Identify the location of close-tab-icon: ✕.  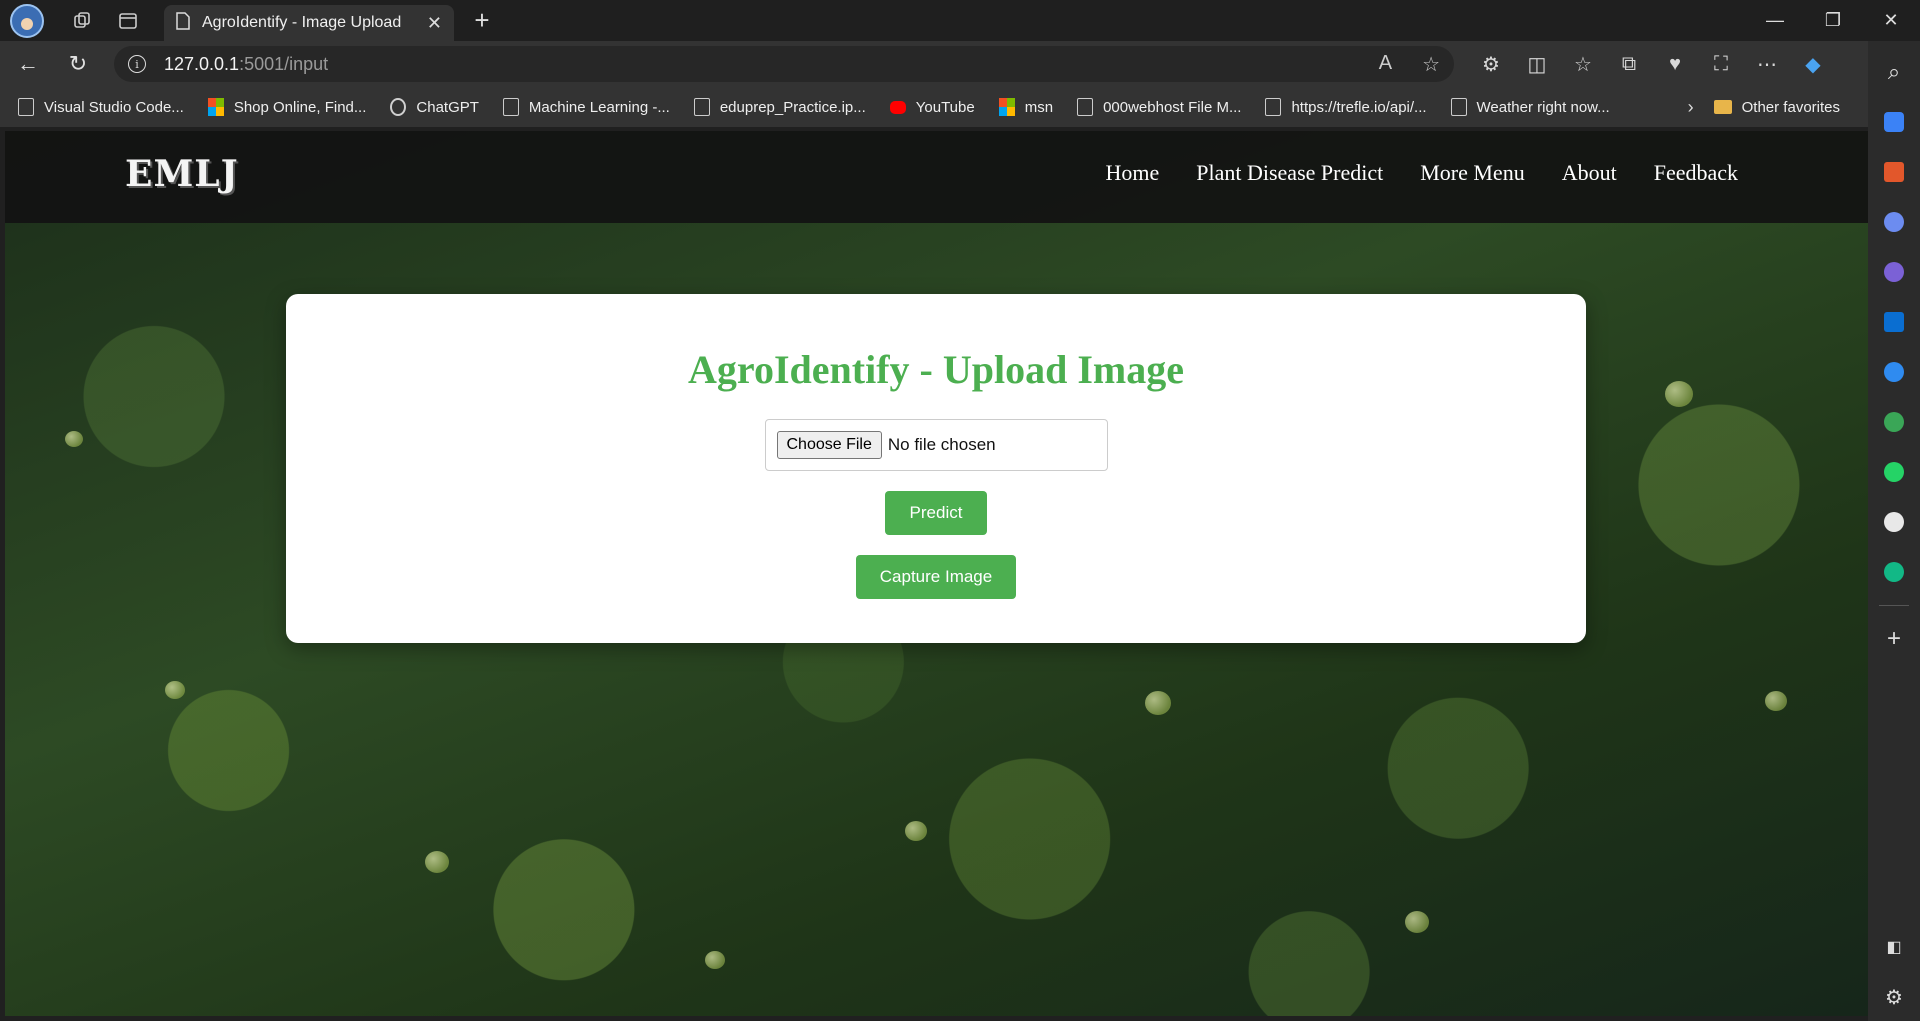
(434, 23).